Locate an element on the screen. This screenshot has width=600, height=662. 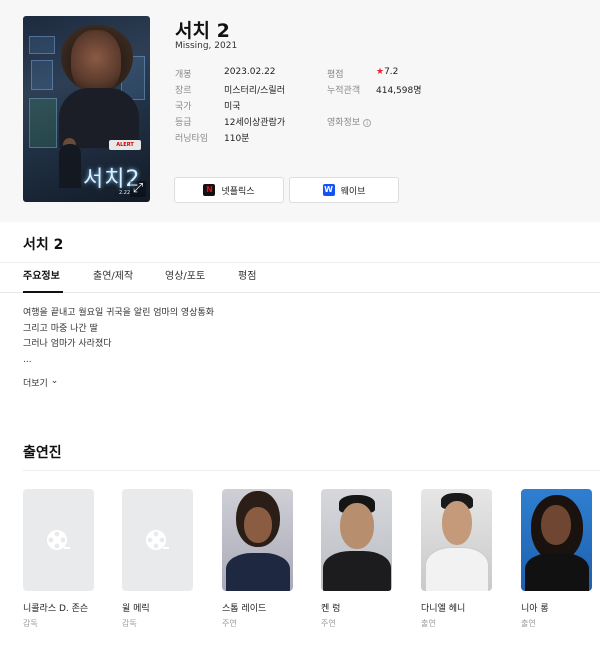
cast-card: 니아 롱 출연 is located at coordinates (556, 559).